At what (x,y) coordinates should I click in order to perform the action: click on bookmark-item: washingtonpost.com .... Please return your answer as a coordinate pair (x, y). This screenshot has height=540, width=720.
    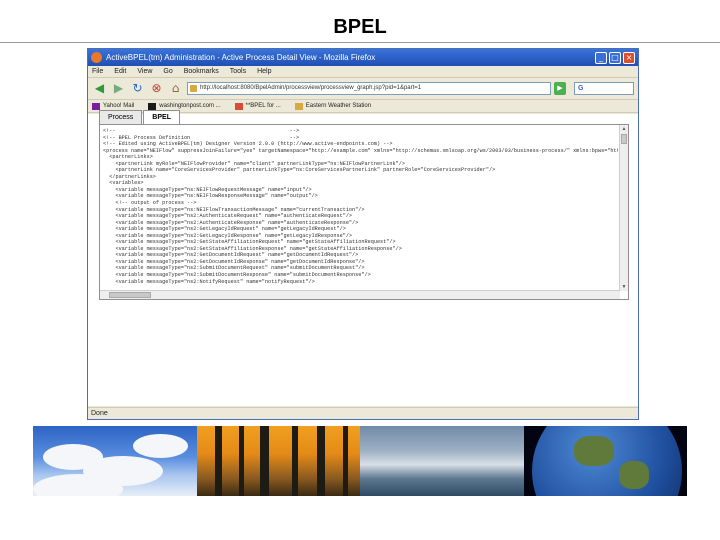
    Looking at the image, I should click on (184, 106).